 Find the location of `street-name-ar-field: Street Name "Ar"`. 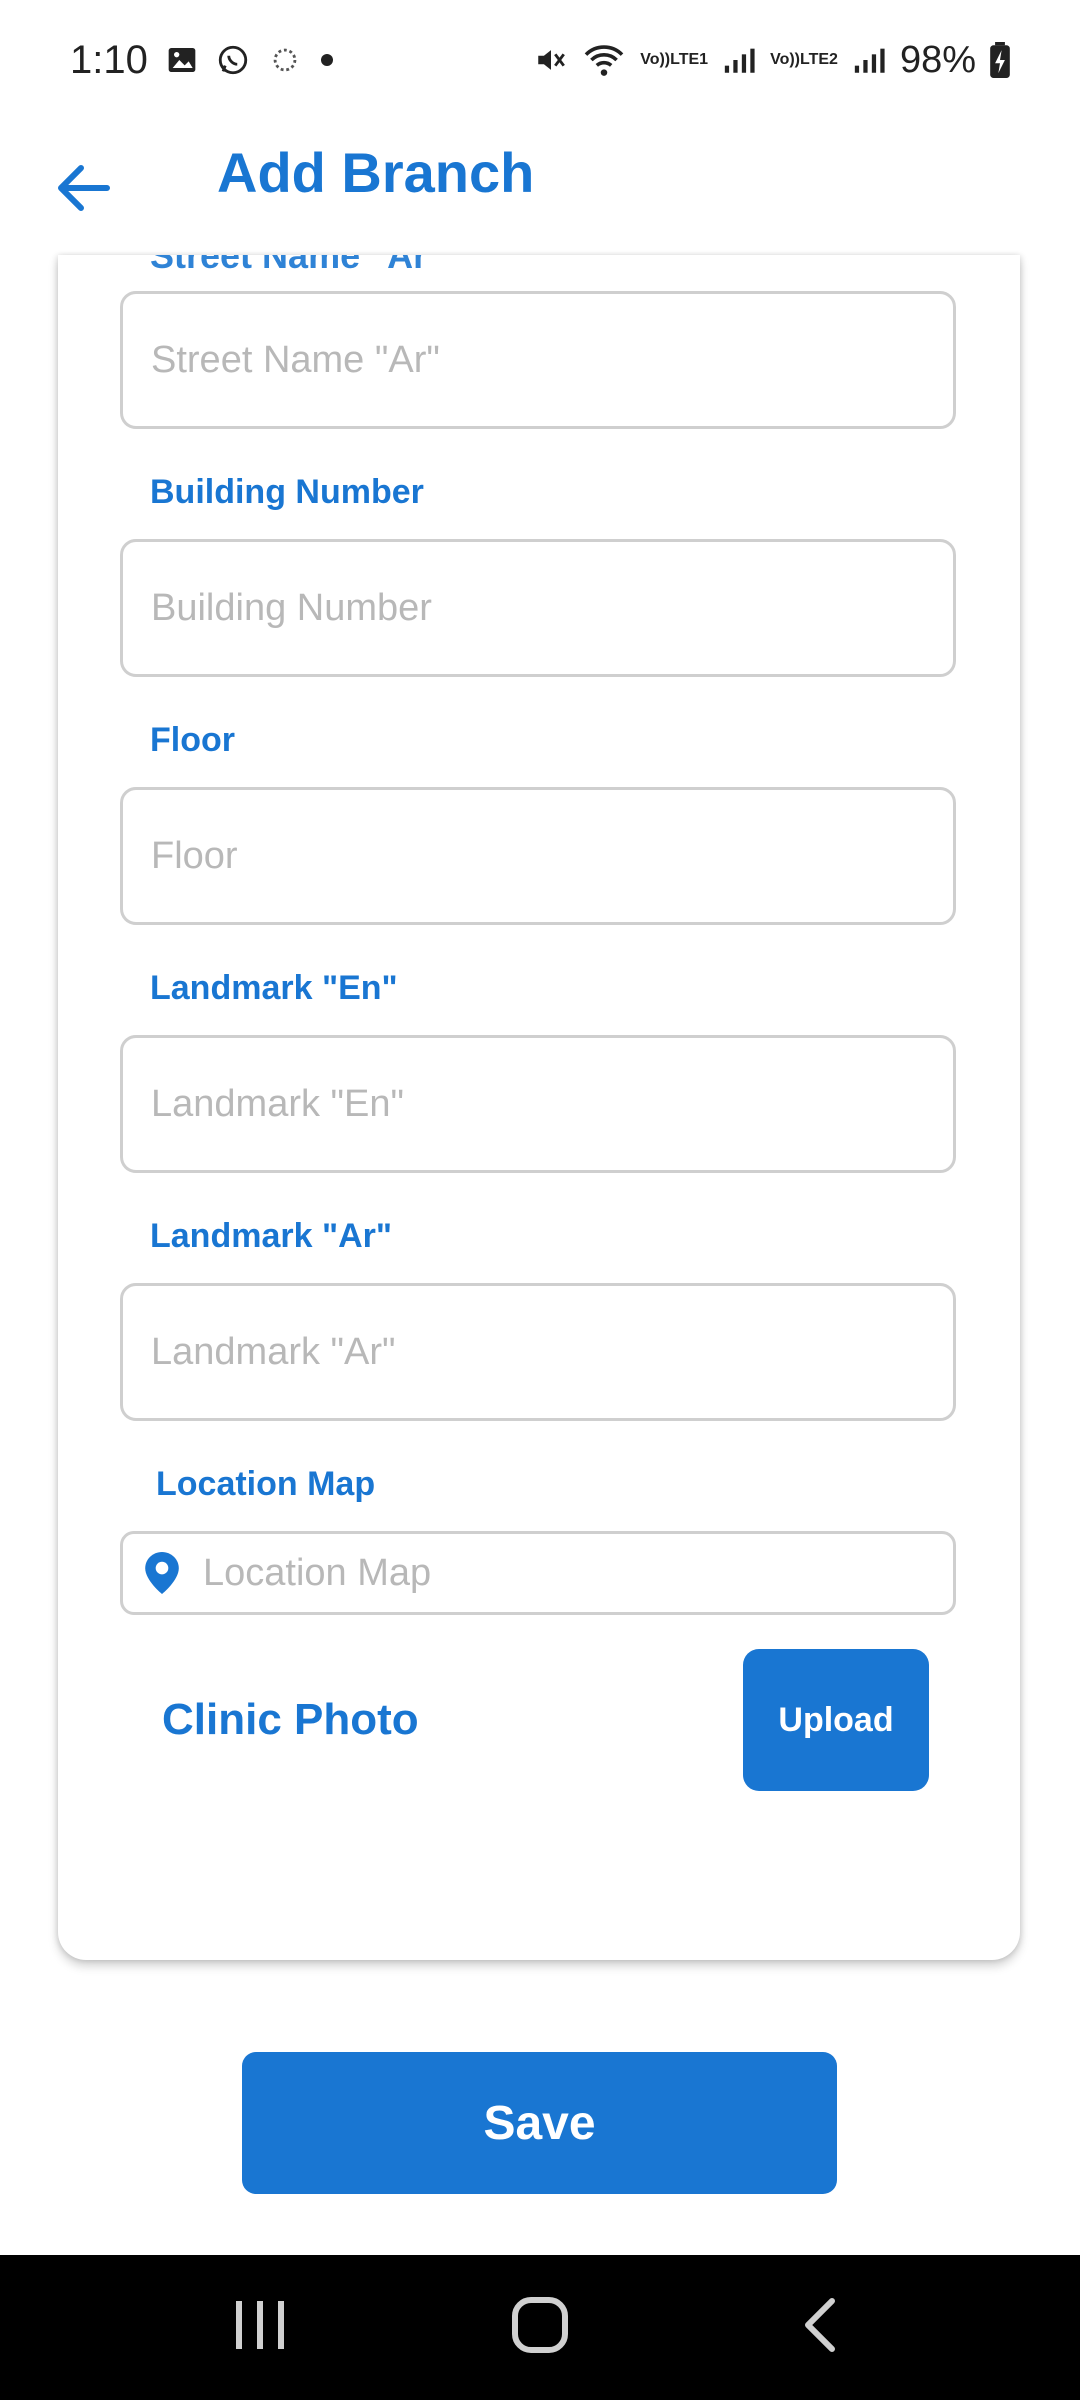

street-name-ar-field: Street Name "Ar" is located at coordinates (538, 360).